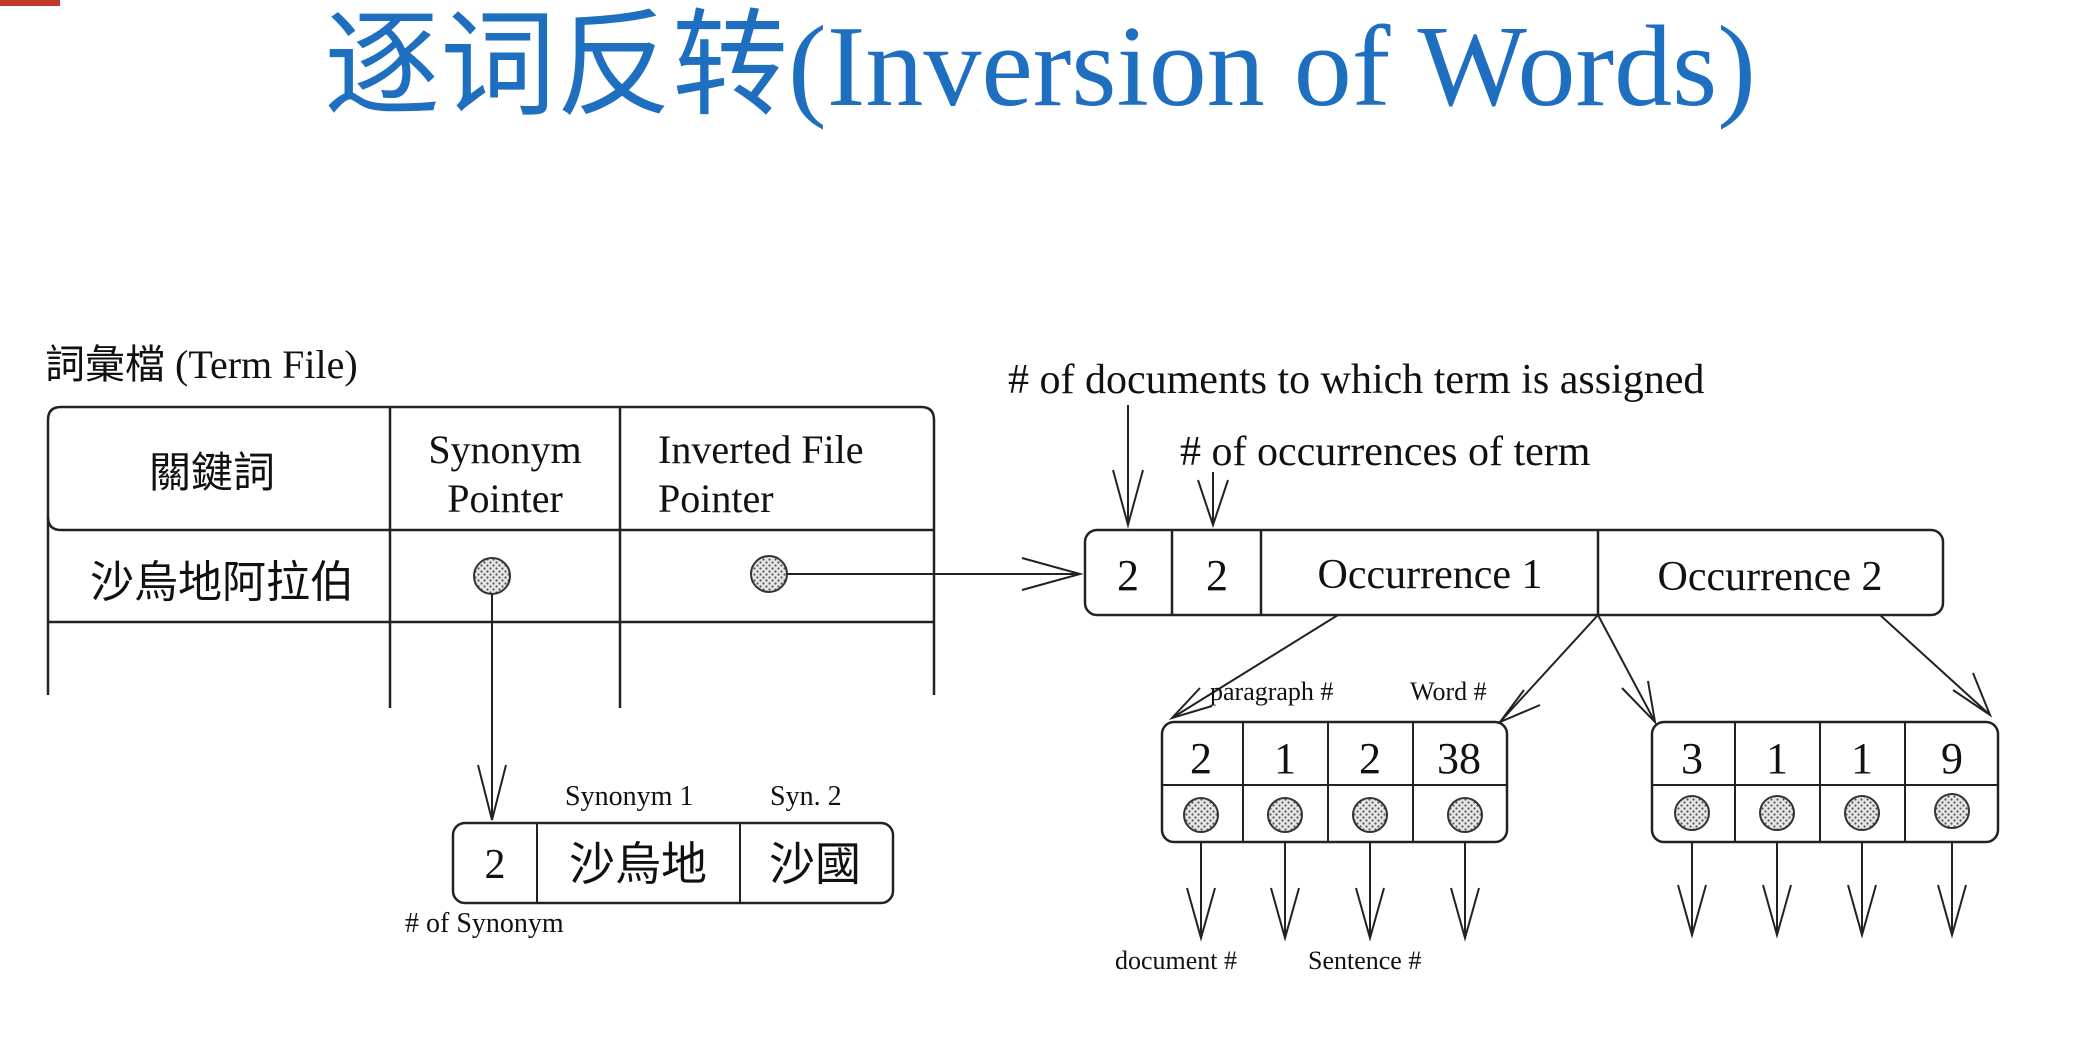 Image resolution: width=2080 pixels, height=1037 pixels. What do you see at coordinates (492, 576) in the screenshot?
I see `synonym-pointer-dot` at bounding box center [492, 576].